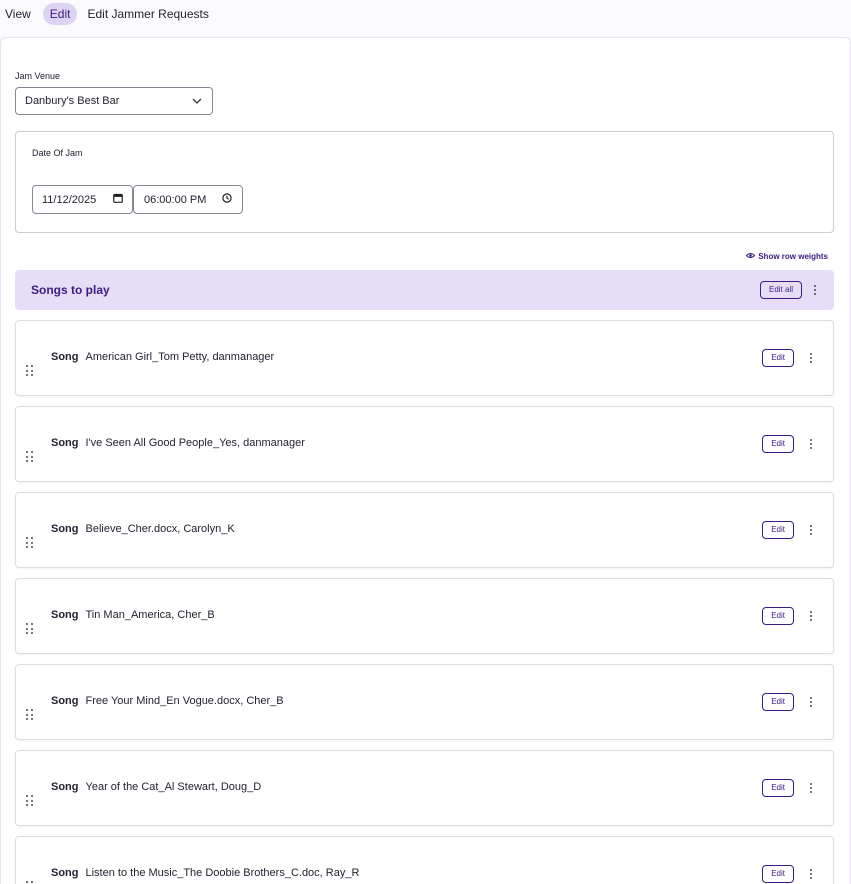 This screenshot has height=884, width=851. Describe the element at coordinates (184, 701) in the screenshot. I see `song-title: Free Your Mind_En Vogue.docx, Cher_B` at that location.